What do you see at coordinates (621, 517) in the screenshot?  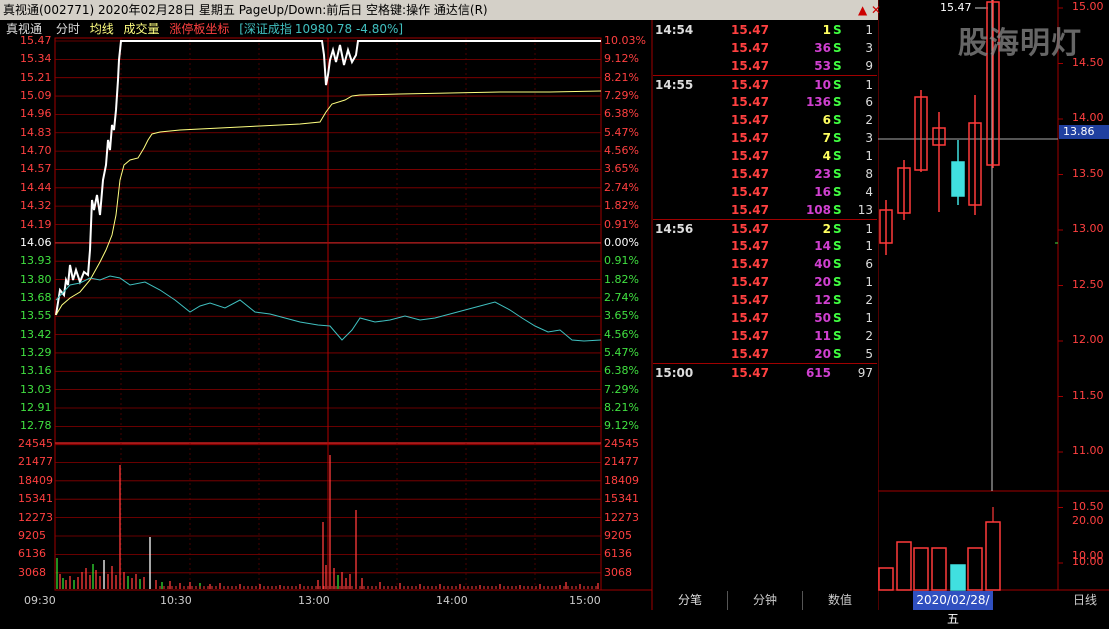 I see `volume-tick-label-right: 12273` at bounding box center [621, 517].